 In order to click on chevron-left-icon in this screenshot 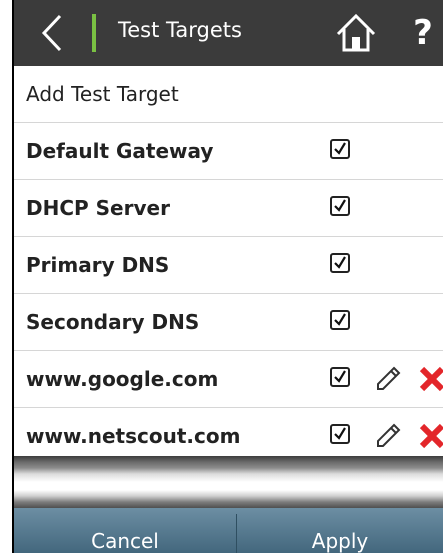, I will do `click(51, 33)`.